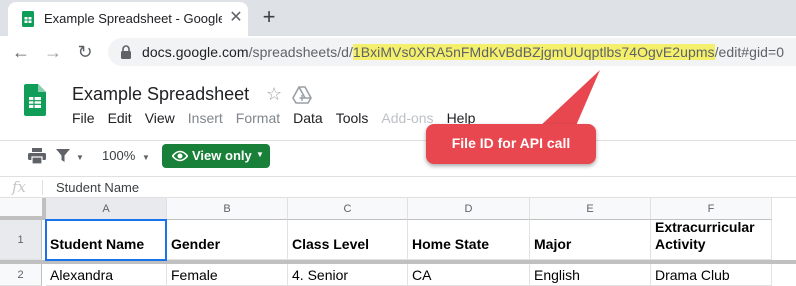  I want to click on format-toolbar: ▼ 100% ▼ View only ▼, so click(398, 156).